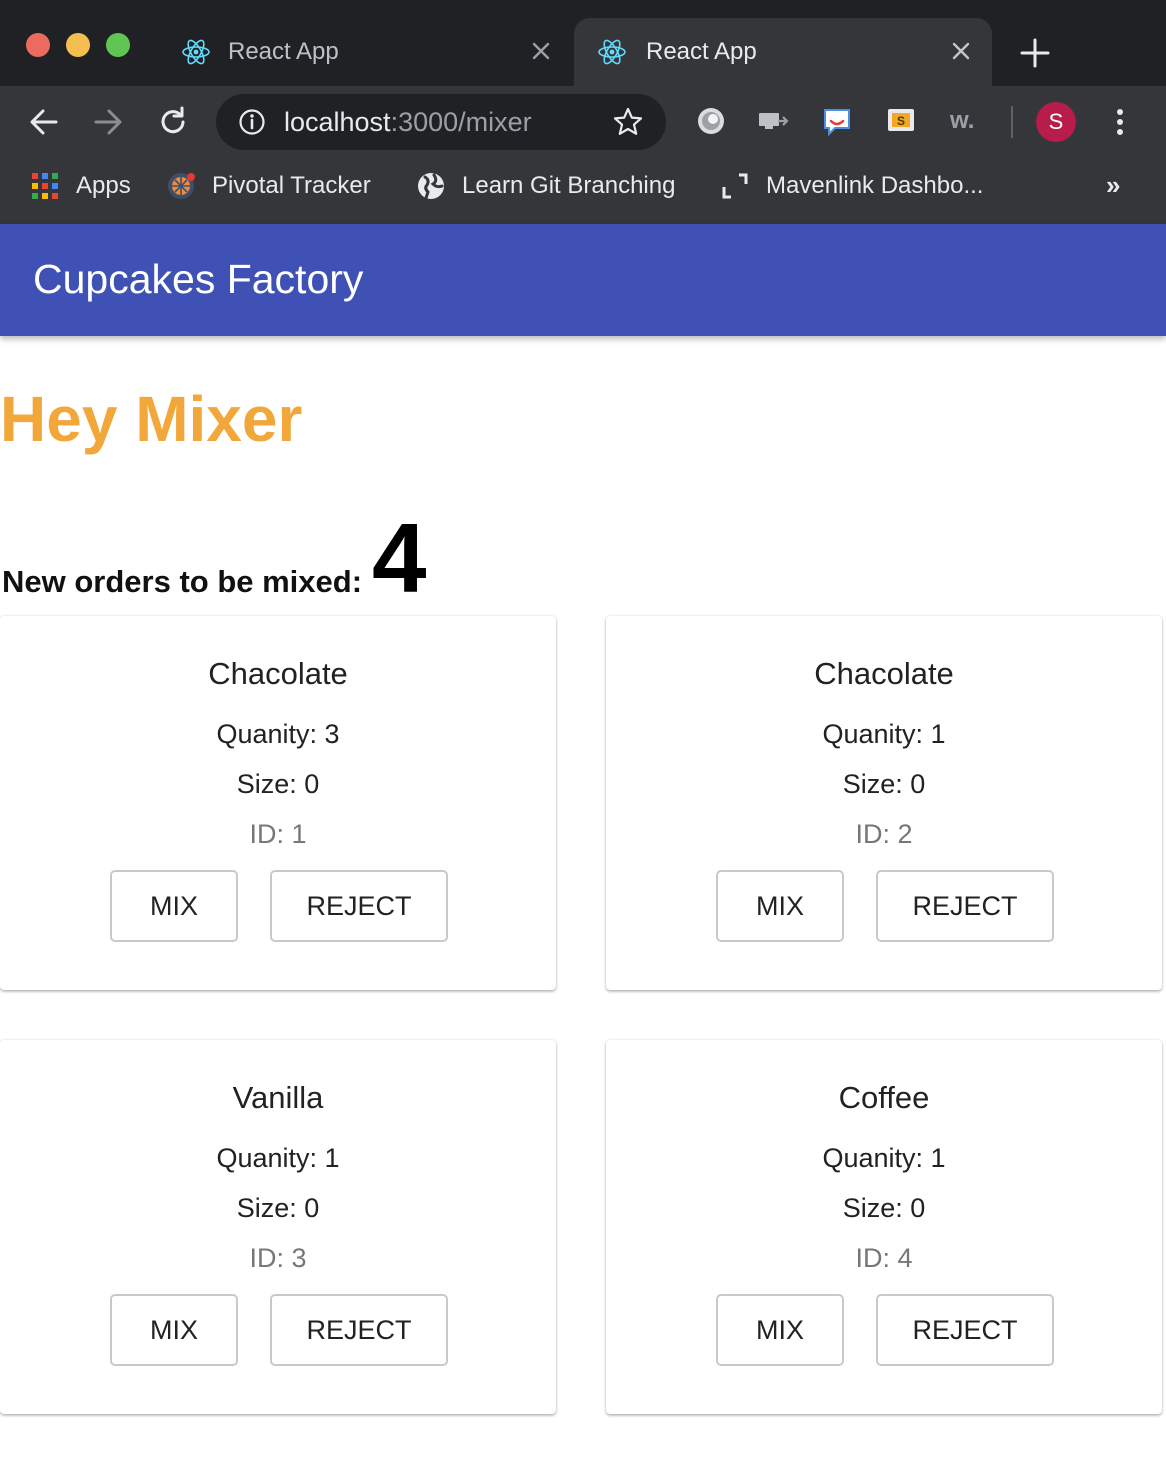 Image resolution: width=1166 pixels, height=1482 pixels. Describe the element at coordinates (569, 185) in the screenshot. I see `bookmark-label: Learn Git Branching` at that location.